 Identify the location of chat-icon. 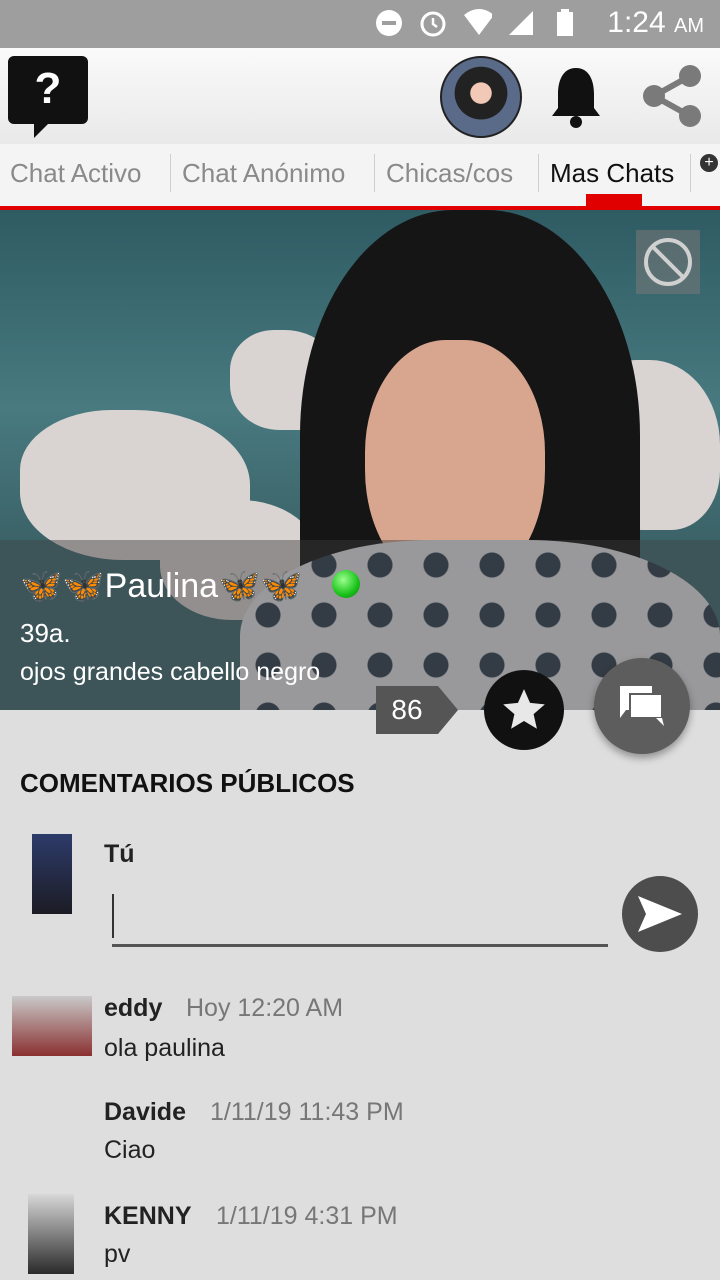
(642, 706).